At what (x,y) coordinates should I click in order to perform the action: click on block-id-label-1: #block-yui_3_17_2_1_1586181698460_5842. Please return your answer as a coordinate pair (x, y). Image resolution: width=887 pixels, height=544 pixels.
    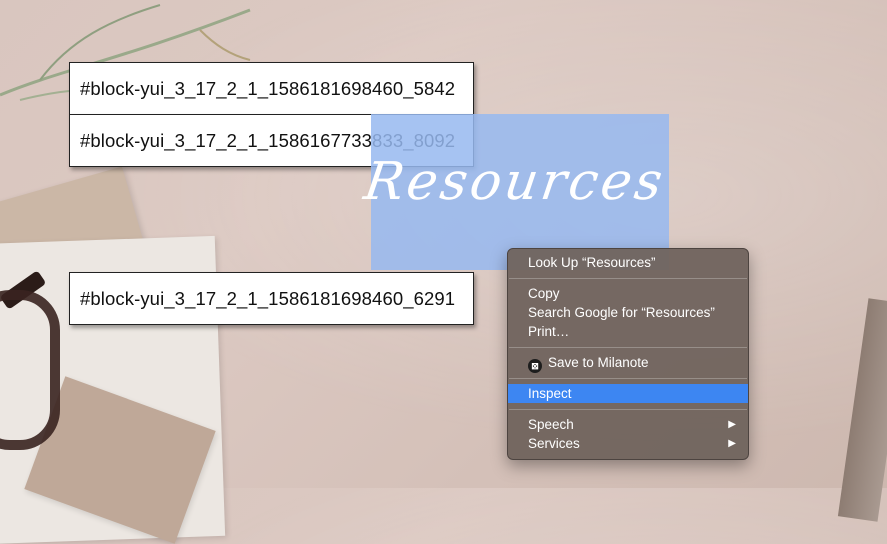
    Looking at the image, I should click on (271, 88).